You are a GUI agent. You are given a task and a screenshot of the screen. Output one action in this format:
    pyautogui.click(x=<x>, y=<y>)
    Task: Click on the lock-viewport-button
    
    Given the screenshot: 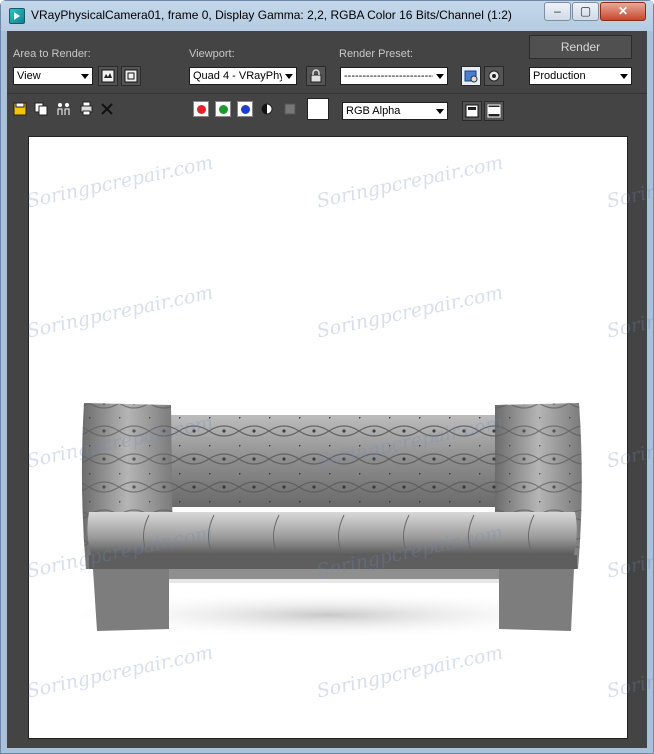 What is the action you would take?
    pyautogui.click(x=316, y=76)
    